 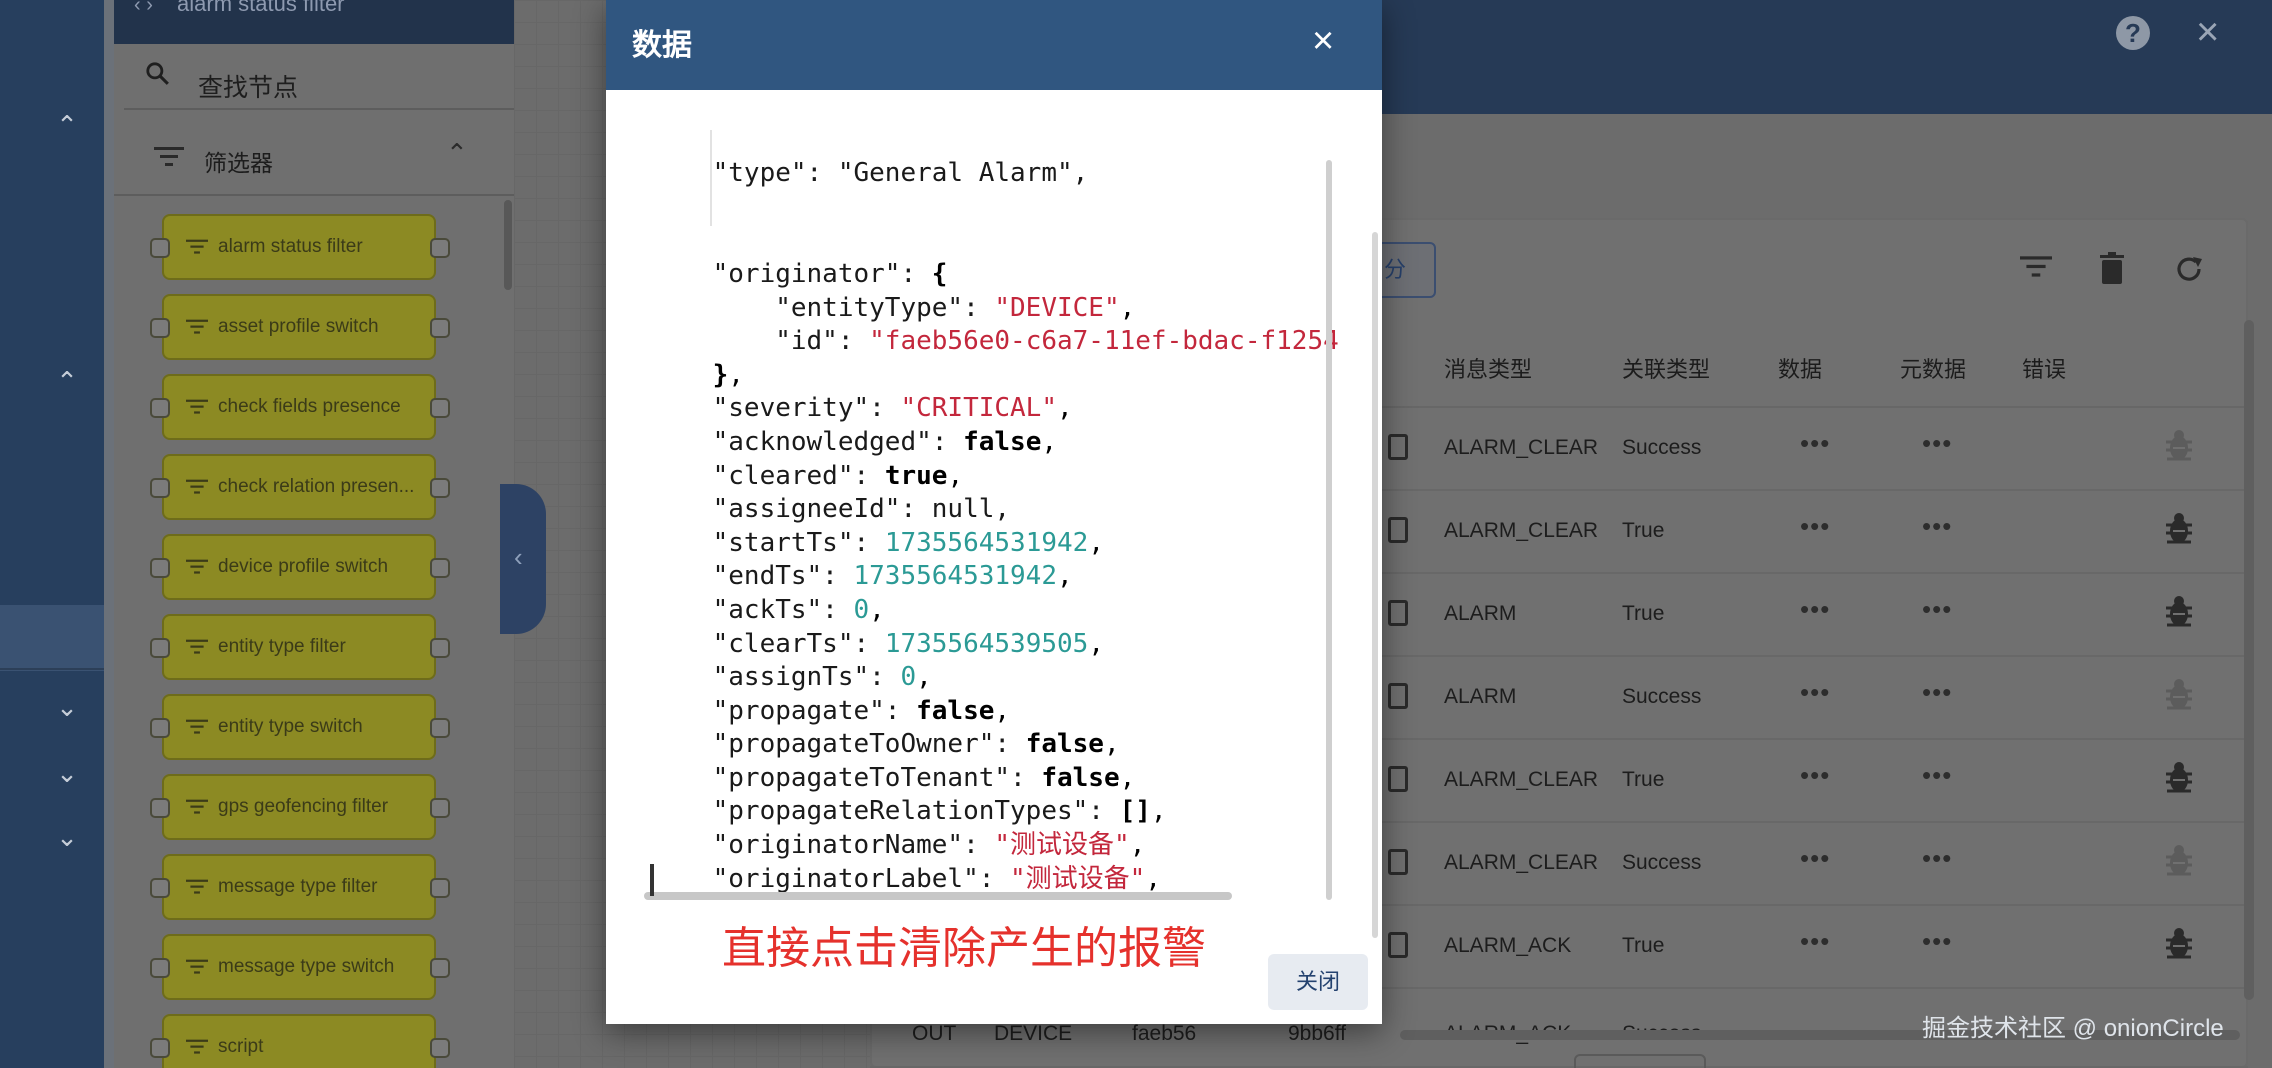 What do you see at coordinates (995, 745) in the screenshot?
I see `json-line: "propagateToOwner": false,` at bounding box center [995, 745].